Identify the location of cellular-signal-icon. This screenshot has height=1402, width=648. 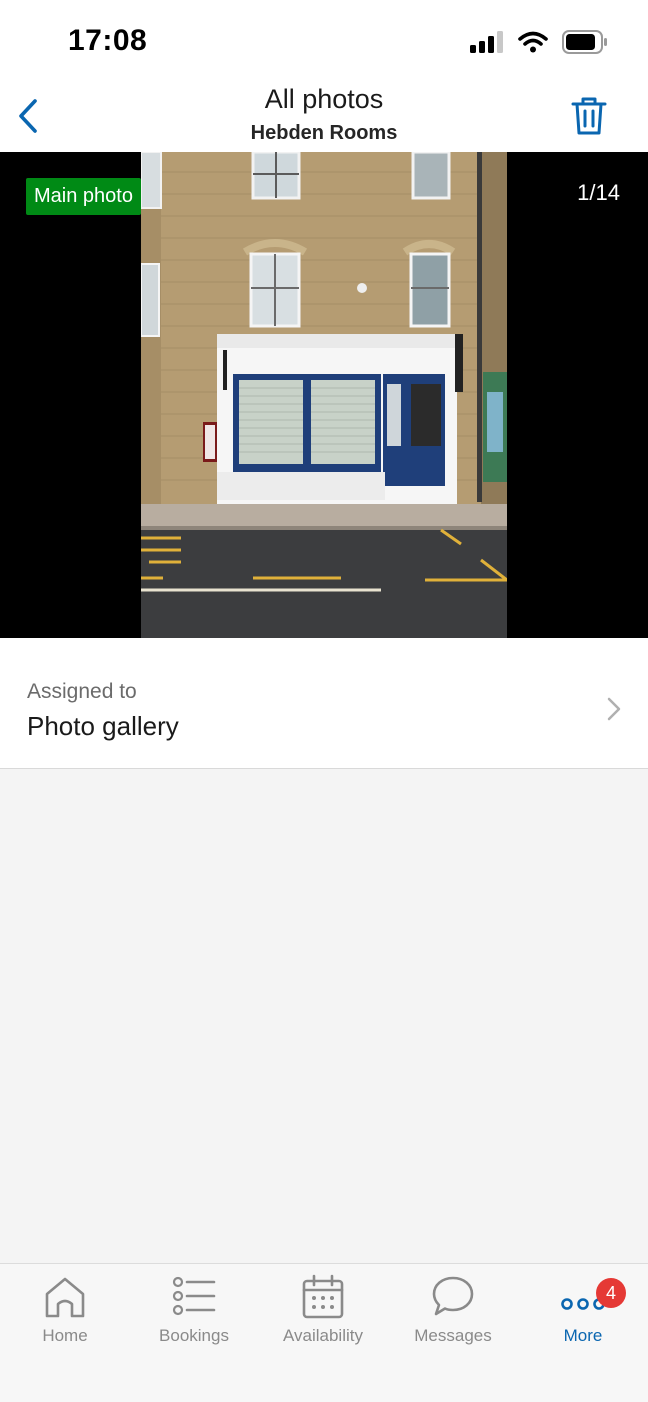
(486, 42).